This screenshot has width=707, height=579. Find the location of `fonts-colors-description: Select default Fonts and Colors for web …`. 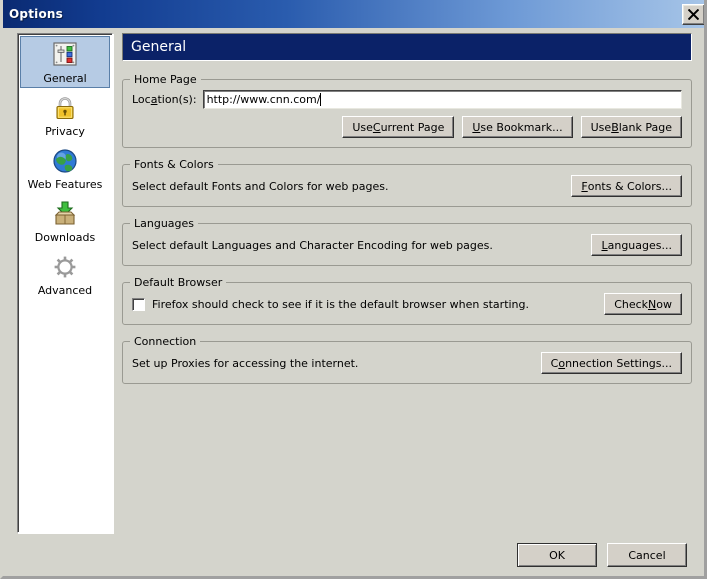

fonts-colors-description: Select default Fonts and Colors for web … is located at coordinates (260, 186).